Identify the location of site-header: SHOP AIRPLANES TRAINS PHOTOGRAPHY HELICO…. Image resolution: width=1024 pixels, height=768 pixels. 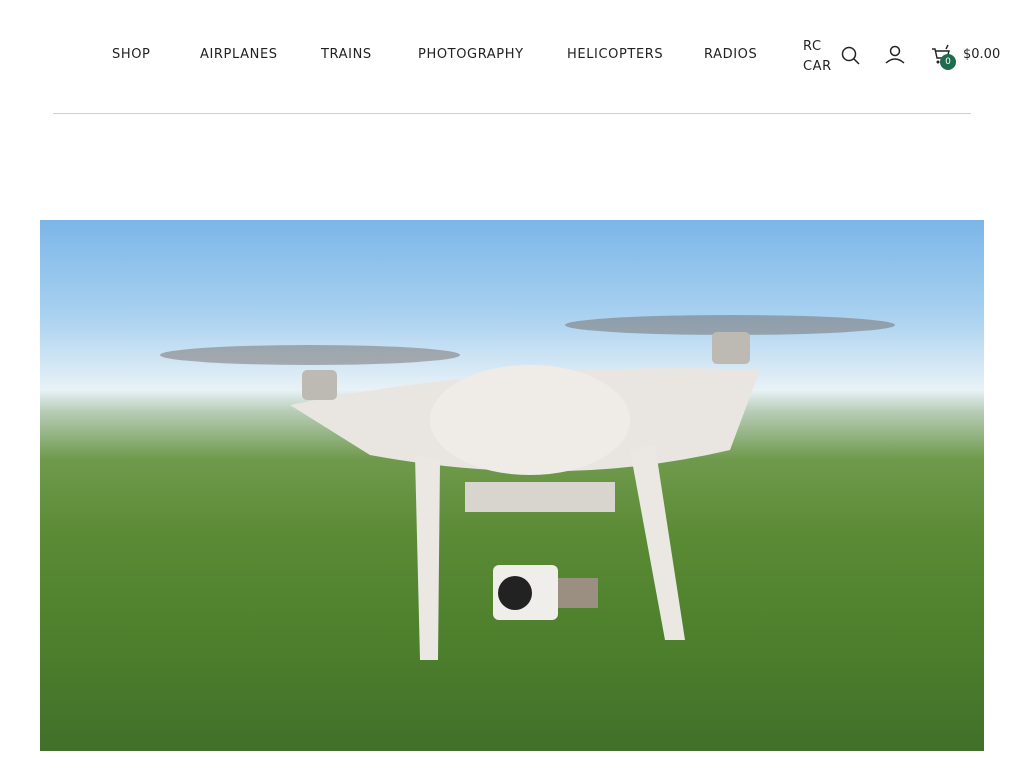
(512, 56).